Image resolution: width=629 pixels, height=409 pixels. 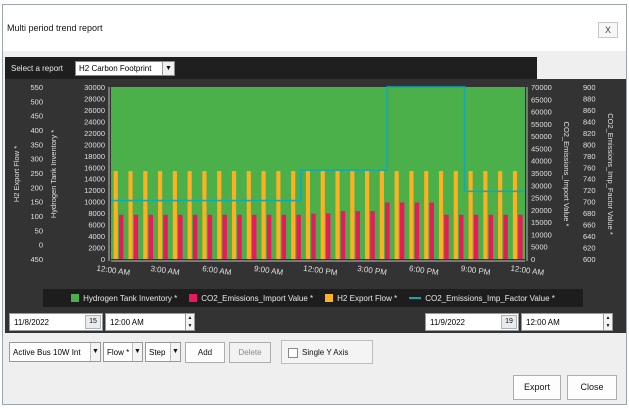 I want to click on x-tick-label: 3:00 AM, so click(x=165, y=270).